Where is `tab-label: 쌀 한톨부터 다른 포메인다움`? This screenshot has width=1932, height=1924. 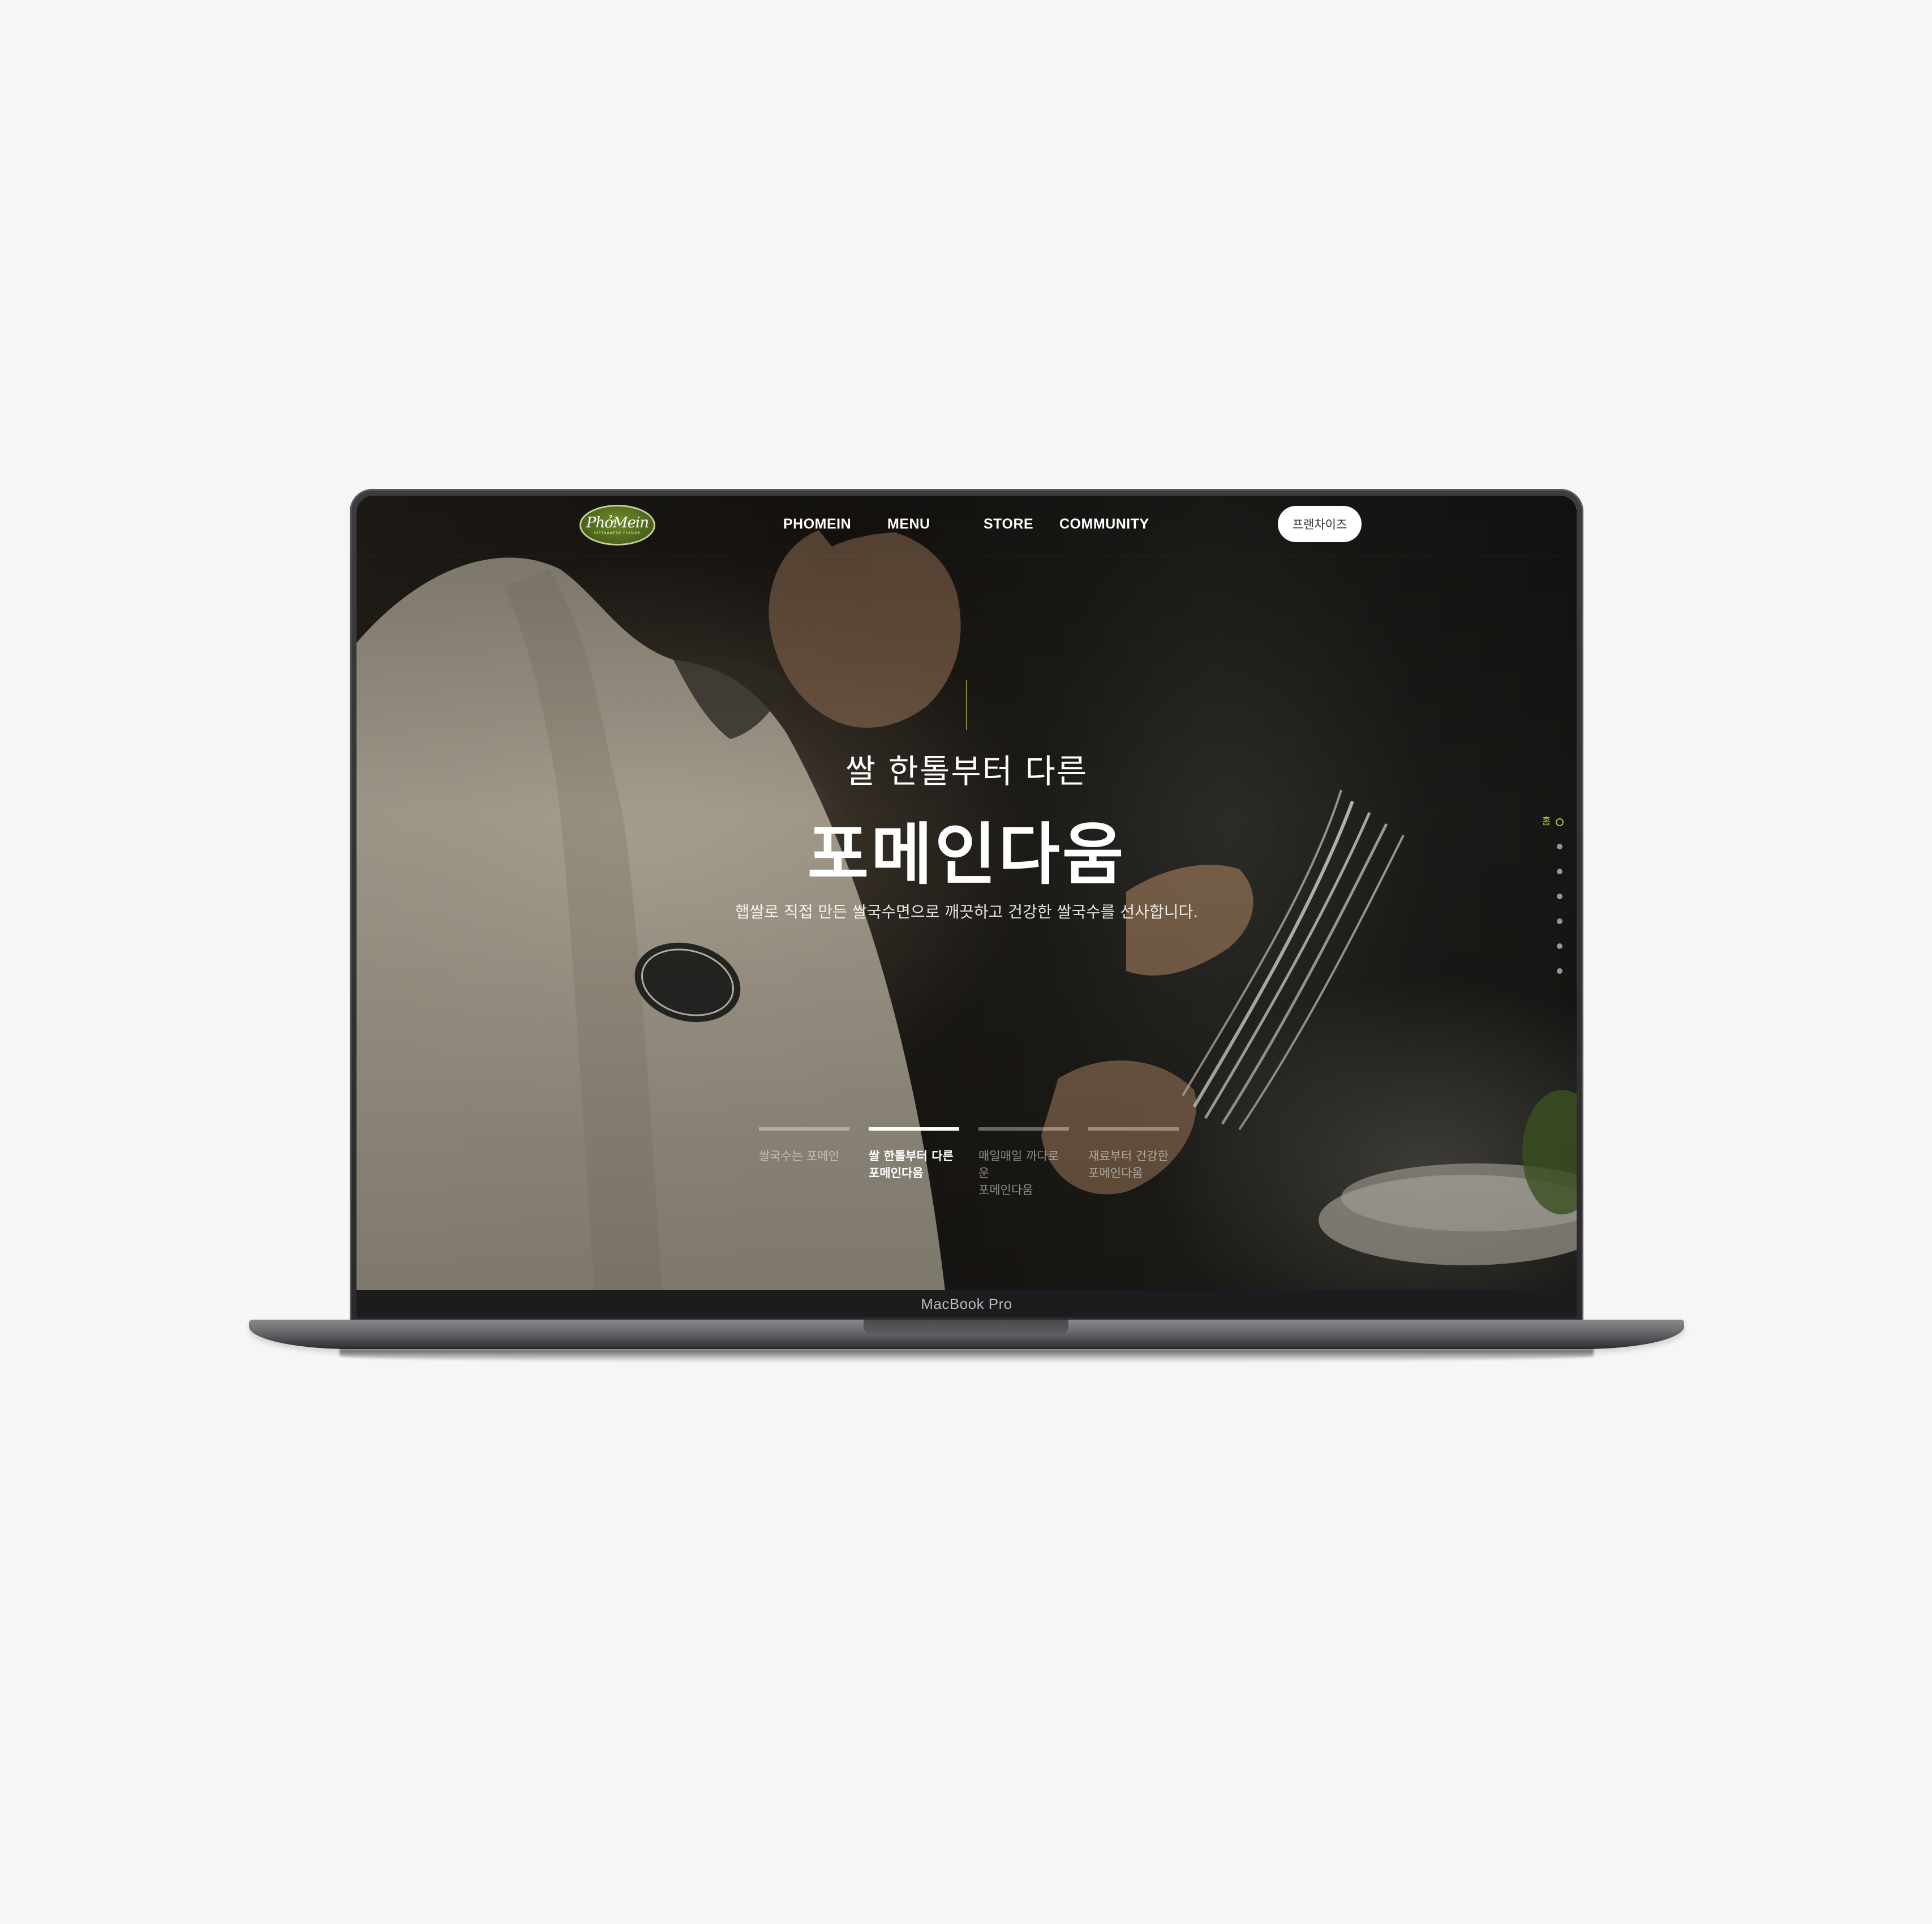 tab-label: 쌀 한톨부터 다른 포메인다움 is located at coordinates (914, 1165).